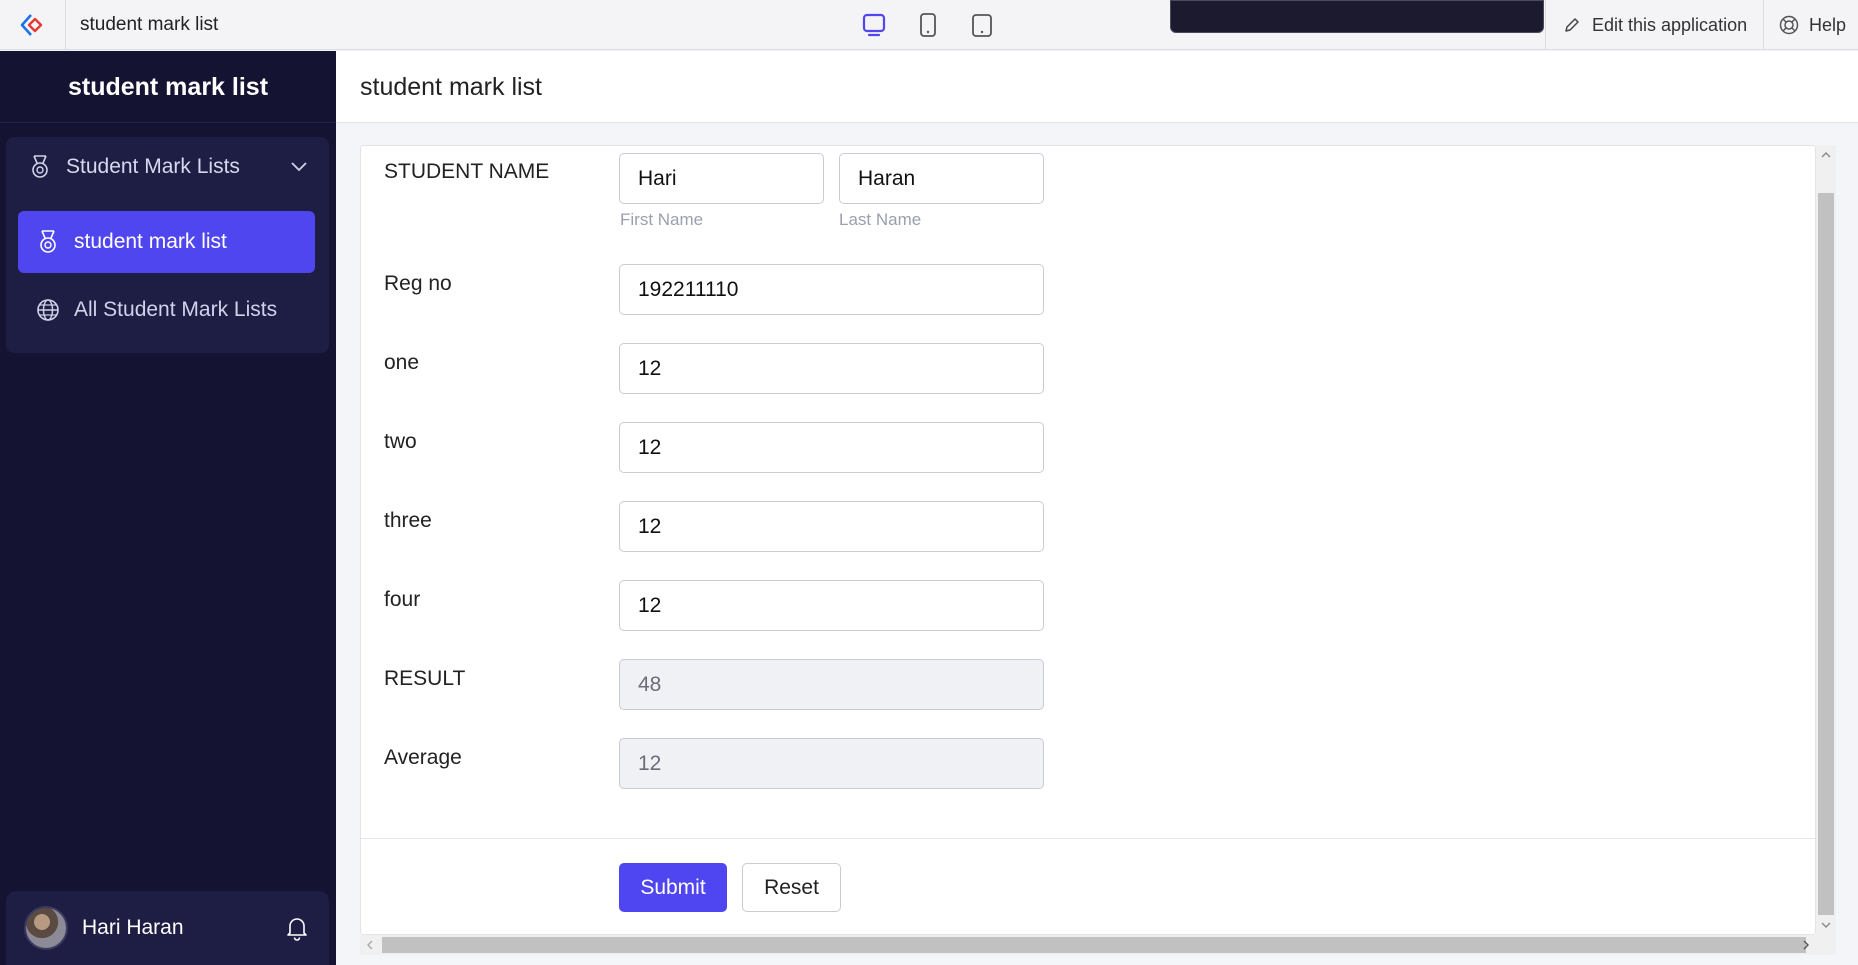  I want to click on three-label: three, so click(408, 520).